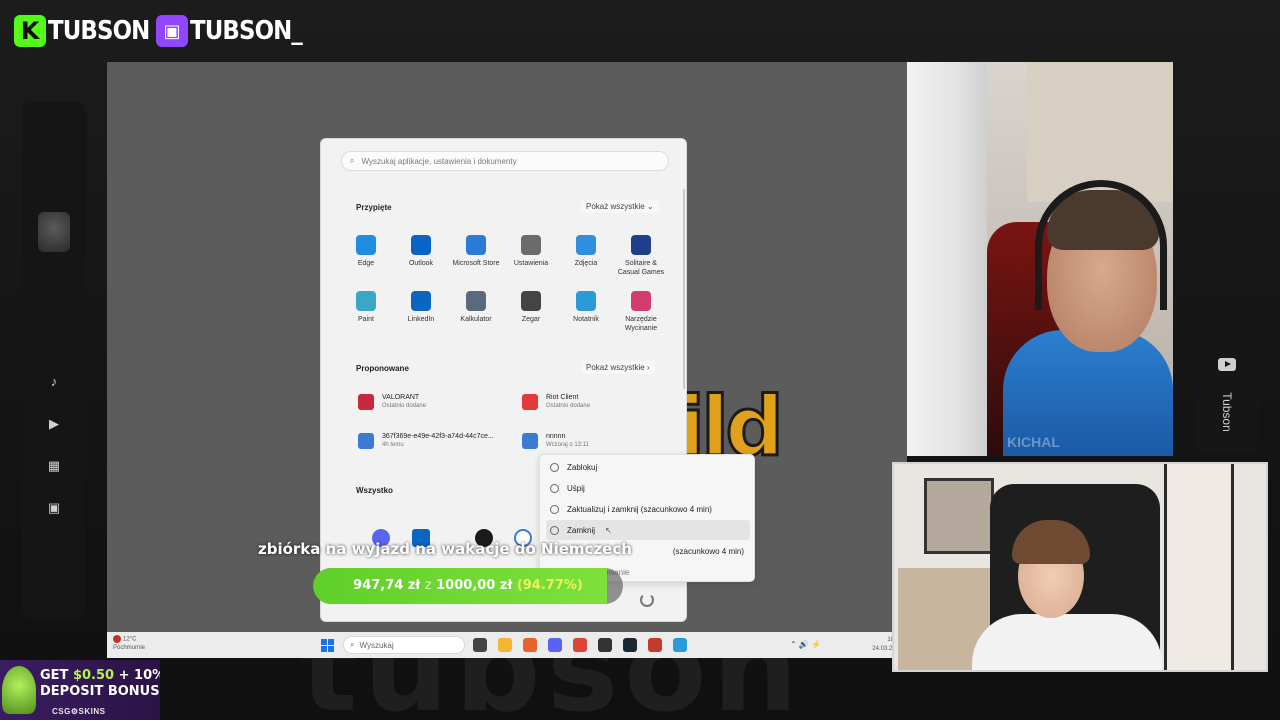  I want to click on start-menu-scrollbar, so click(684, 289).